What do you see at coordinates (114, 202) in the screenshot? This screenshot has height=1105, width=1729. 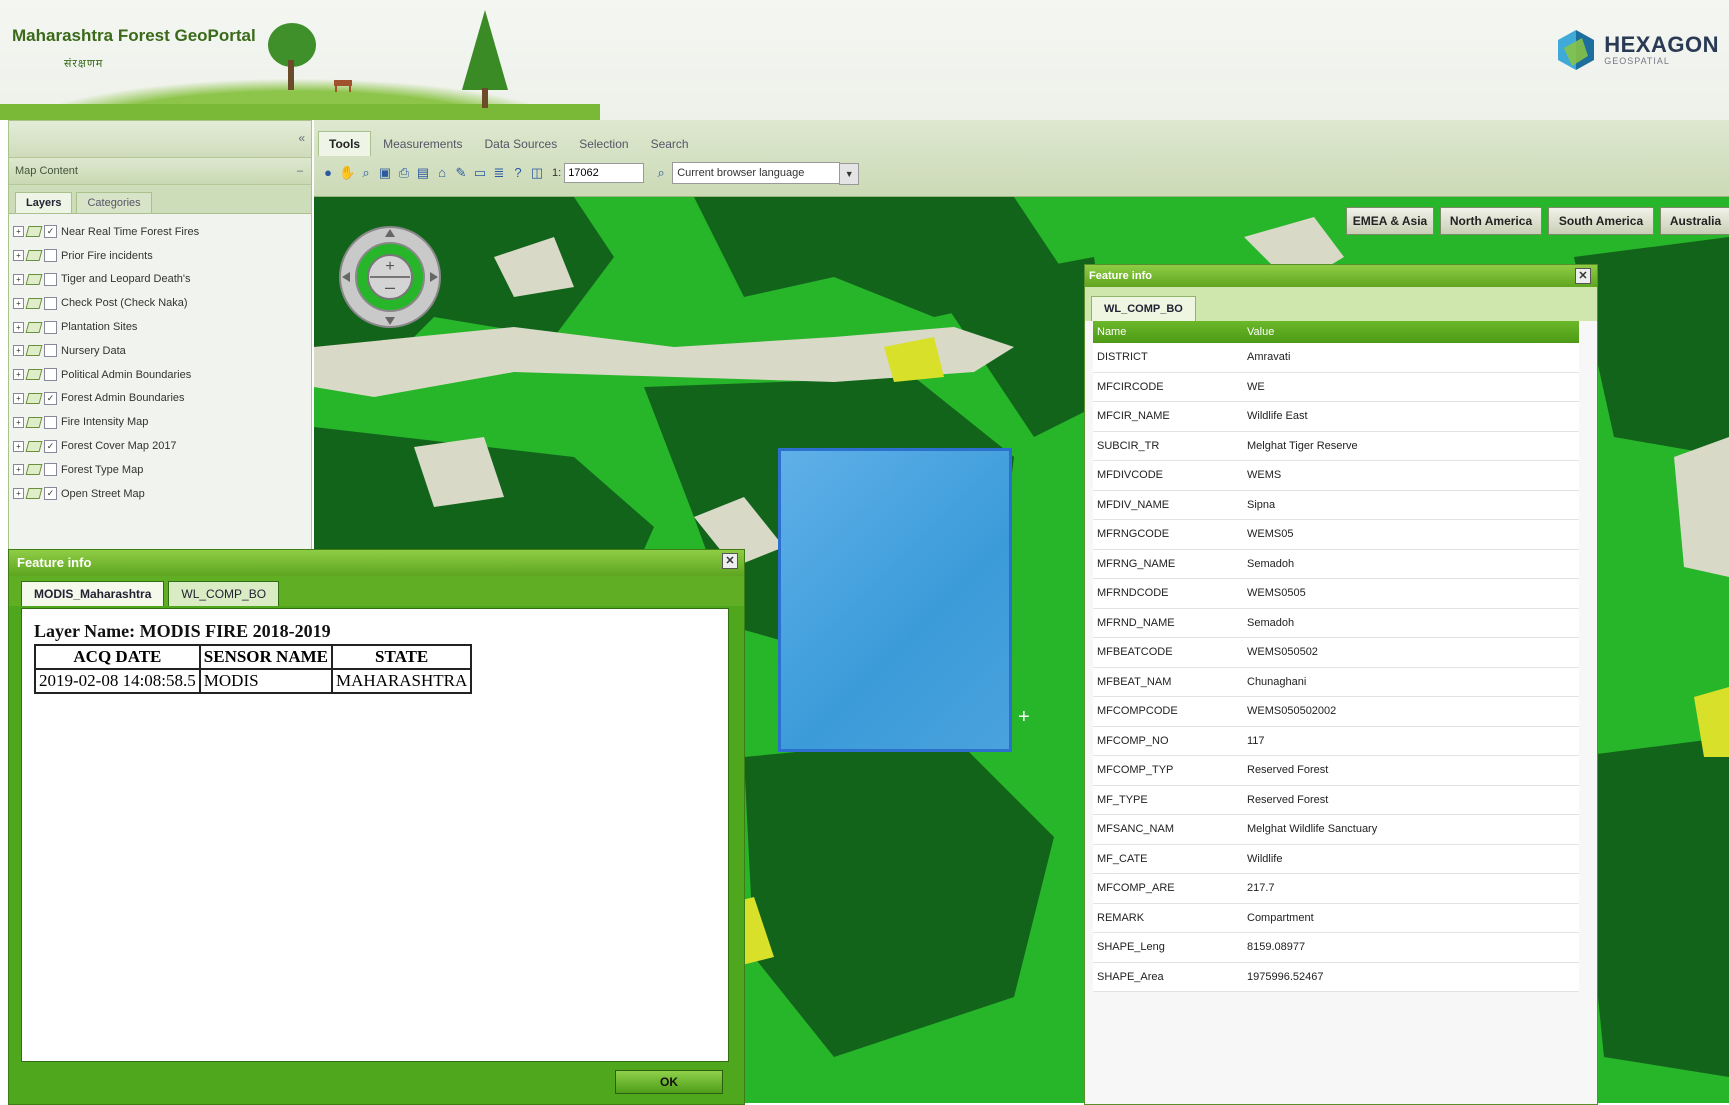 I see `tab-categories: Categories` at bounding box center [114, 202].